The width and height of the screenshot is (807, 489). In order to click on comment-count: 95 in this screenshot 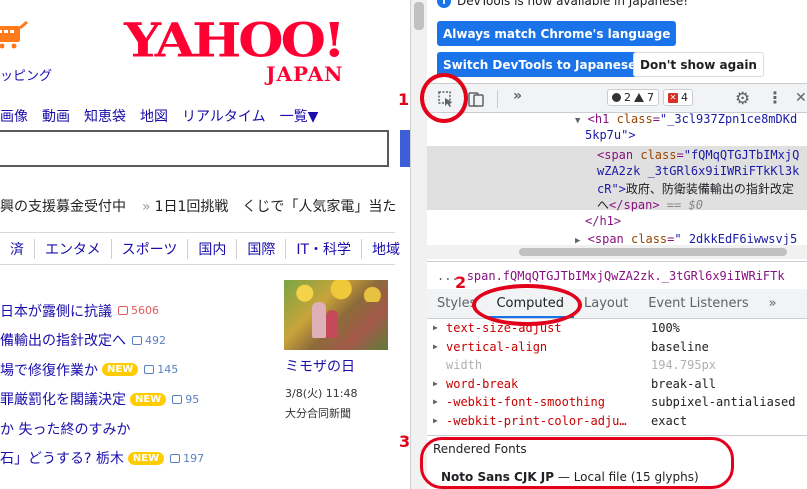, I will do `click(185, 399)`.